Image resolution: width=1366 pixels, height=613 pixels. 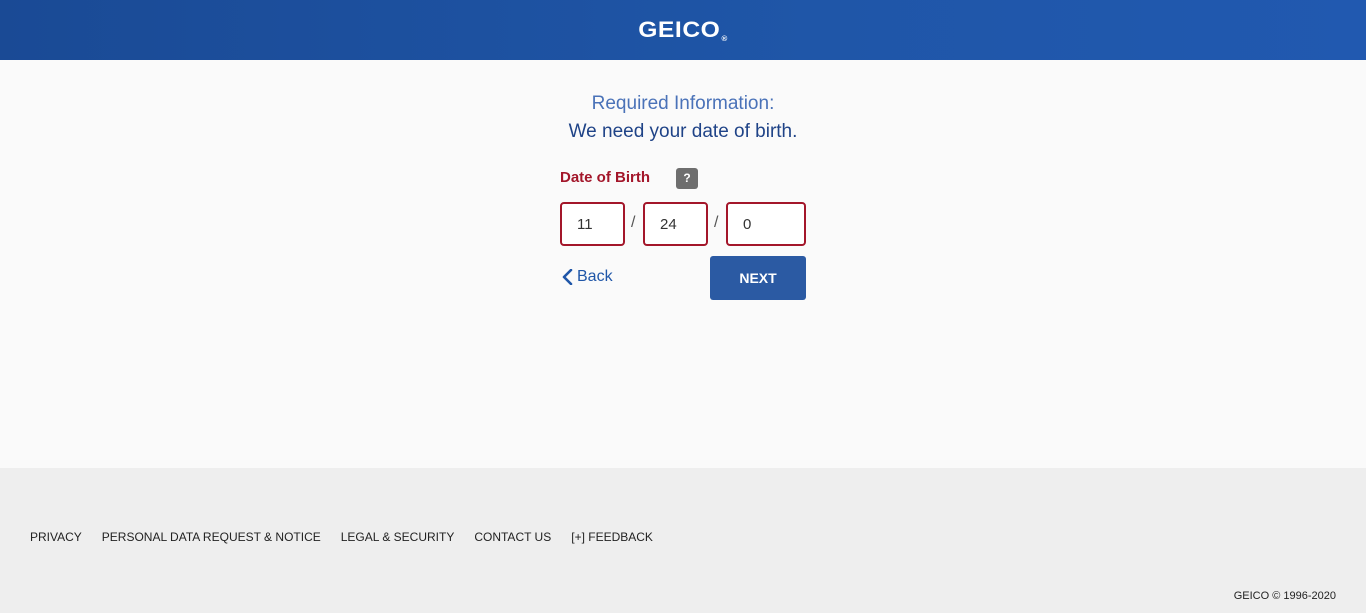 I want to click on footer-link-contact-us: CONTACT US, so click(x=512, y=537).